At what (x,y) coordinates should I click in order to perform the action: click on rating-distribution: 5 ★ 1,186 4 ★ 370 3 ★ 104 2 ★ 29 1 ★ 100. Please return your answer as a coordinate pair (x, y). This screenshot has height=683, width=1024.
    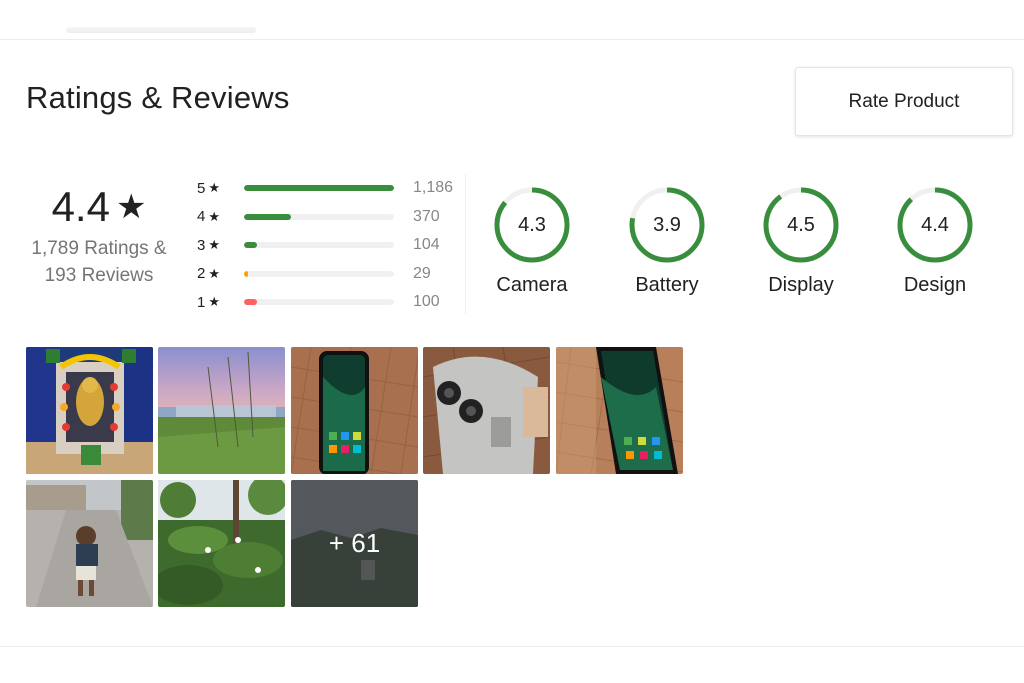
    Looking at the image, I should click on (332, 245).